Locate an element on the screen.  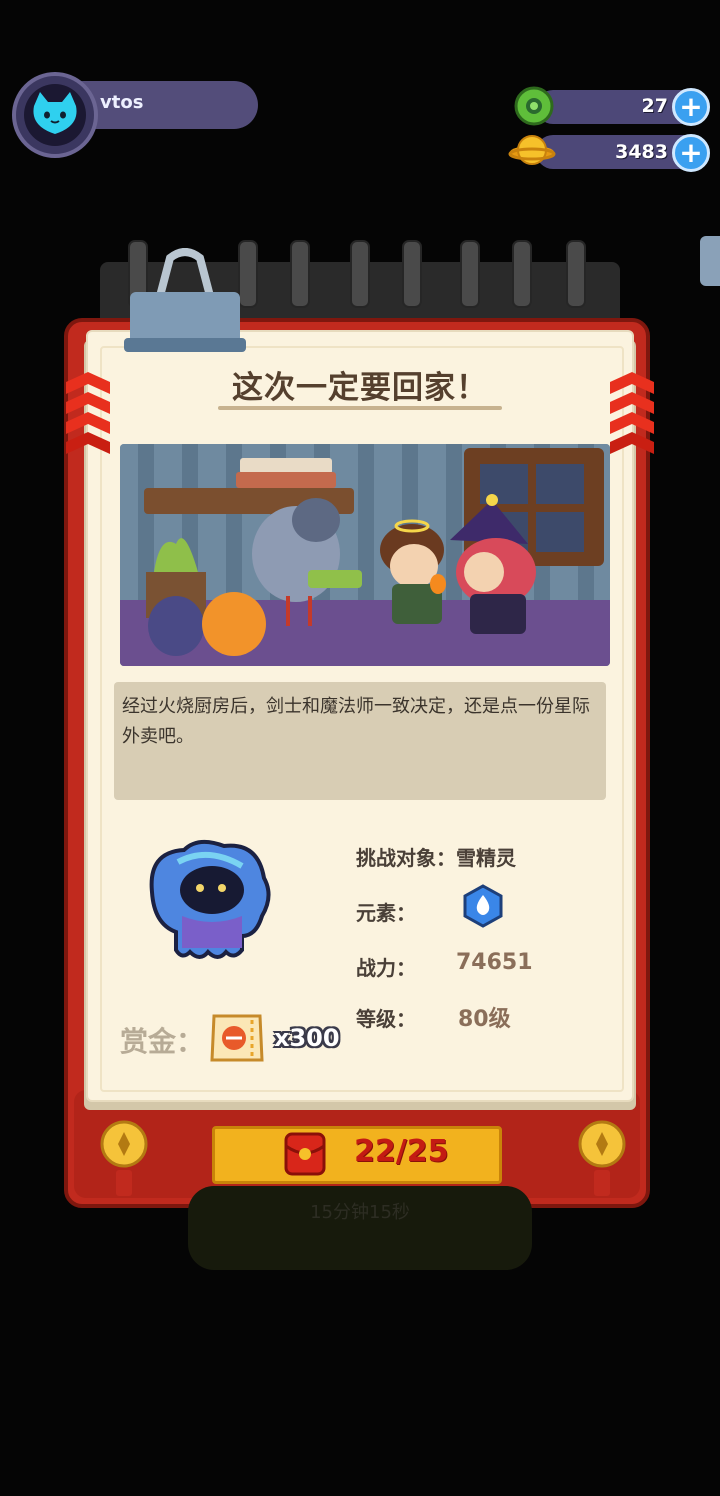
firecracker-left-icon is located at coordinates (88, 413).